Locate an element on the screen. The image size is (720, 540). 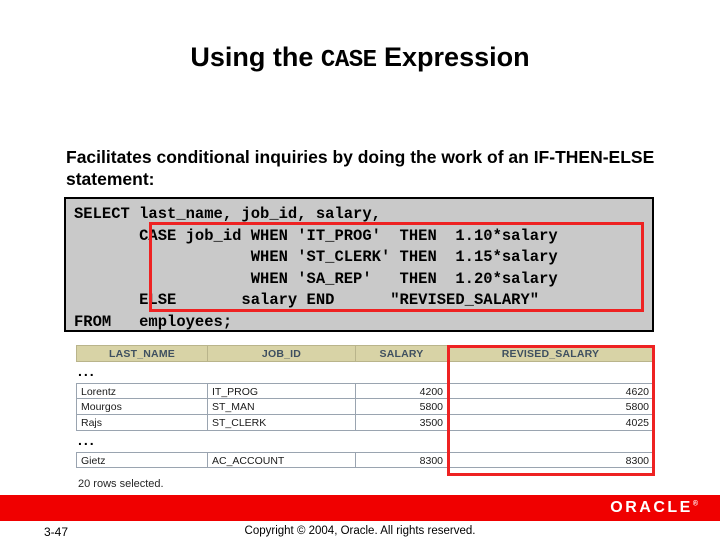
cell-job-id: AC_ACCOUNT is located at coordinates (281, 460).